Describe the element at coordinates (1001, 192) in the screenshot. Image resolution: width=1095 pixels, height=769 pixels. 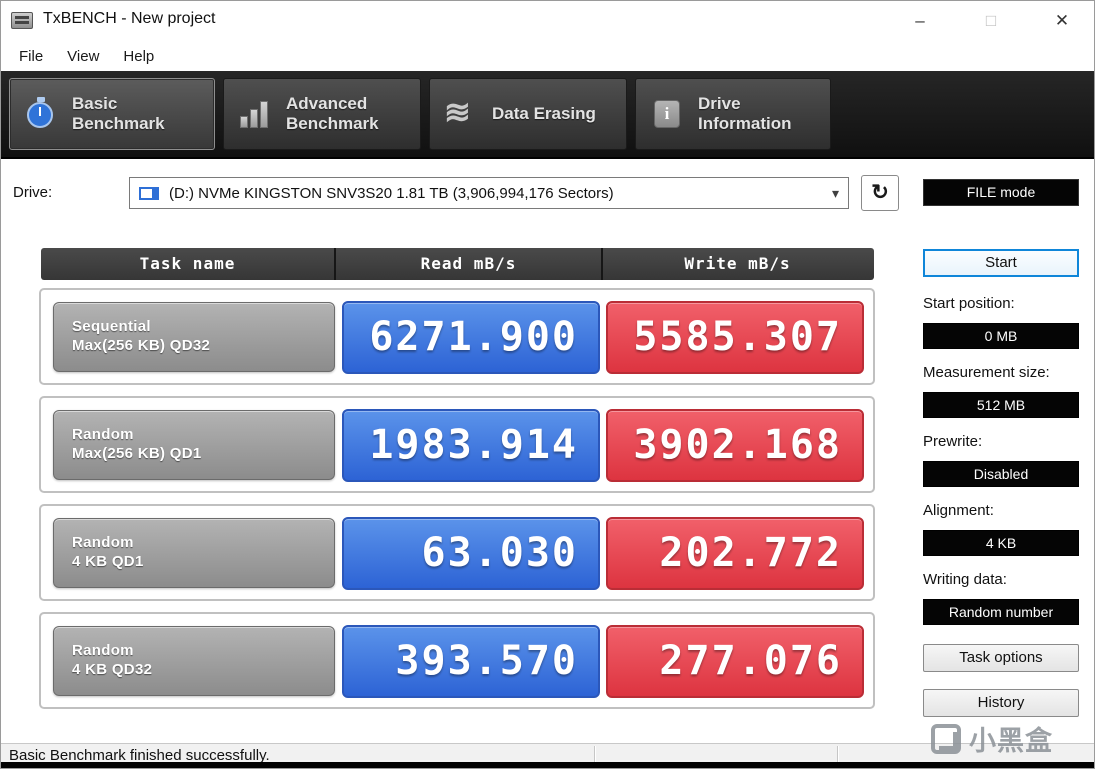
I see `file-mode-button: FILE mode` at that location.